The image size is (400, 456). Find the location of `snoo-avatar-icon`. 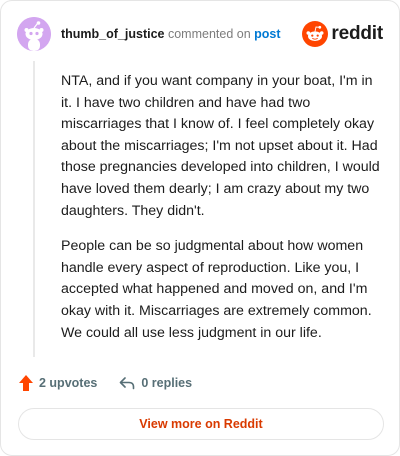

snoo-avatar-icon is located at coordinates (34, 34).